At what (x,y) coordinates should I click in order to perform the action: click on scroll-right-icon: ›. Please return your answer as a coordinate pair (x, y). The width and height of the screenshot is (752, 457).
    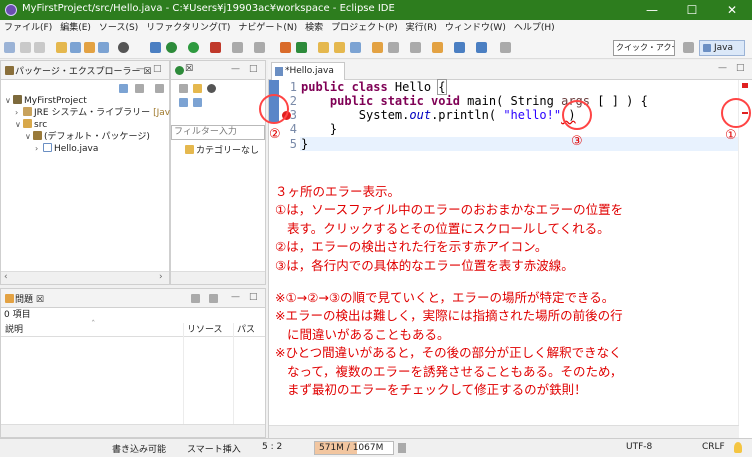
    Looking at the image, I should click on (161, 277).